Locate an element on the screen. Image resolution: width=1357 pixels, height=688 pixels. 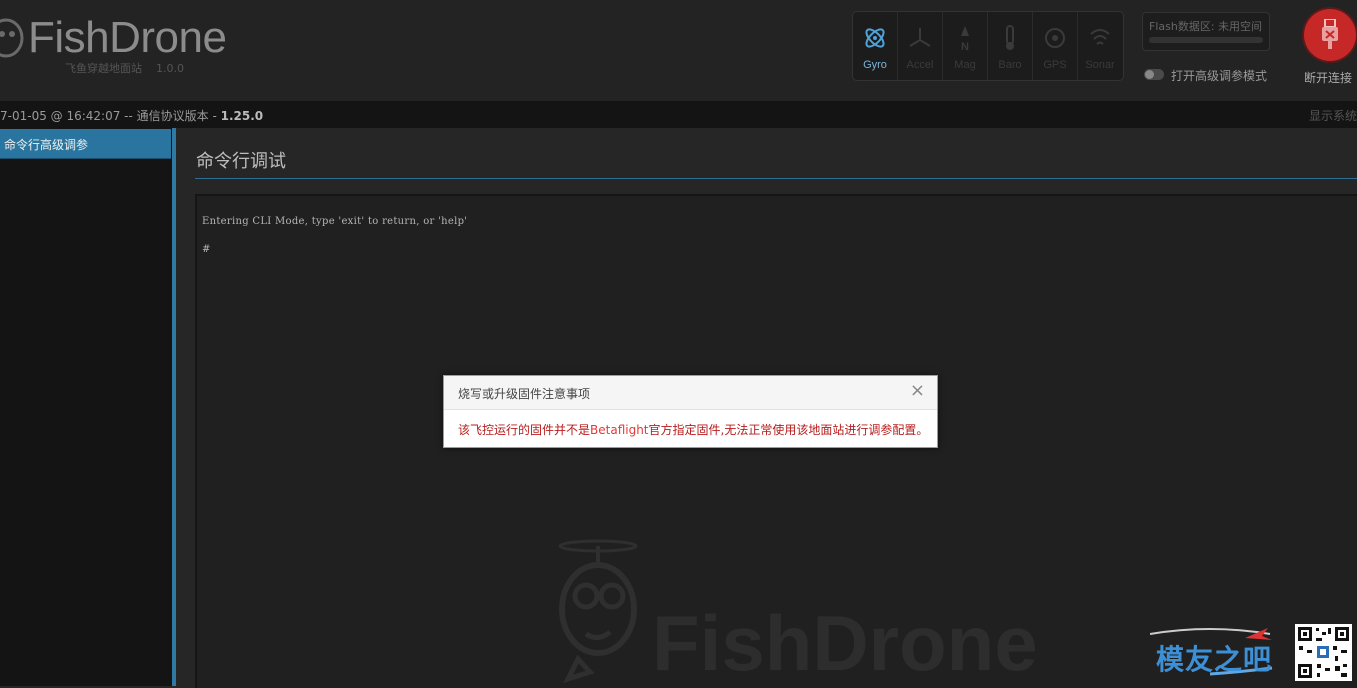
sensor-baro: Baro is located at coordinates (1010, 46).